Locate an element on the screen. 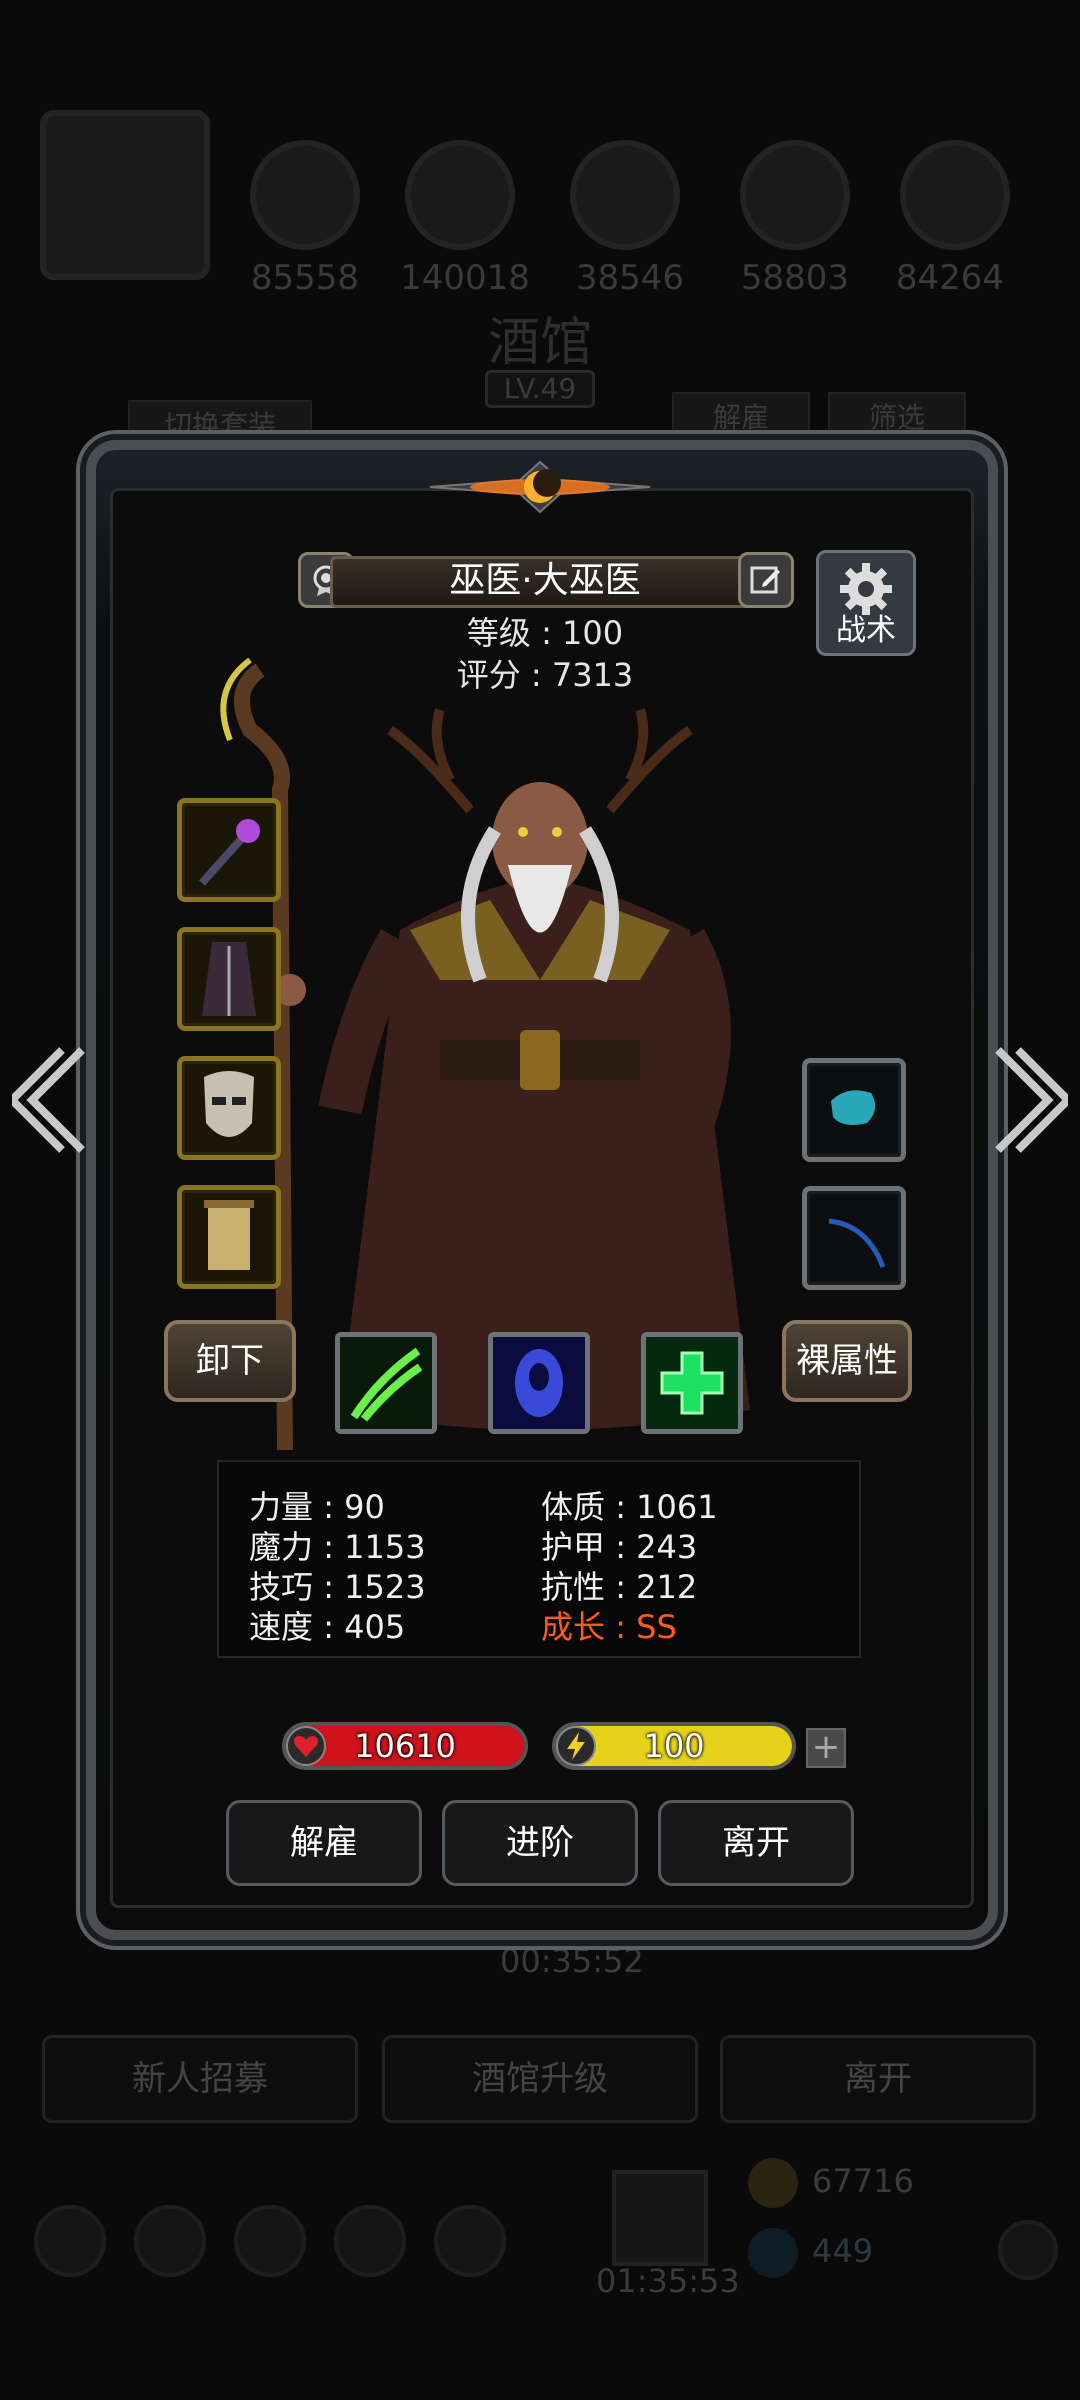 The height and width of the screenshot is (2400, 1080). hero-name: 巫医·大巫医 is located at coordinates (545, 582).